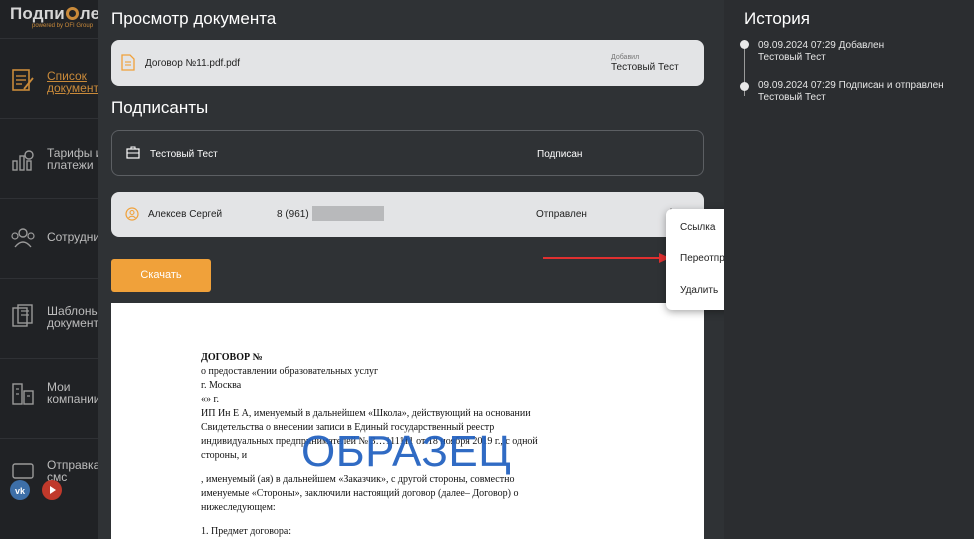 The width and height of the screenshot is (974, 539). What do you see at coordinates (293, 214) in the screenshot?
I see `signer-phone: 8 (961)` at bounding box center [293, 214].